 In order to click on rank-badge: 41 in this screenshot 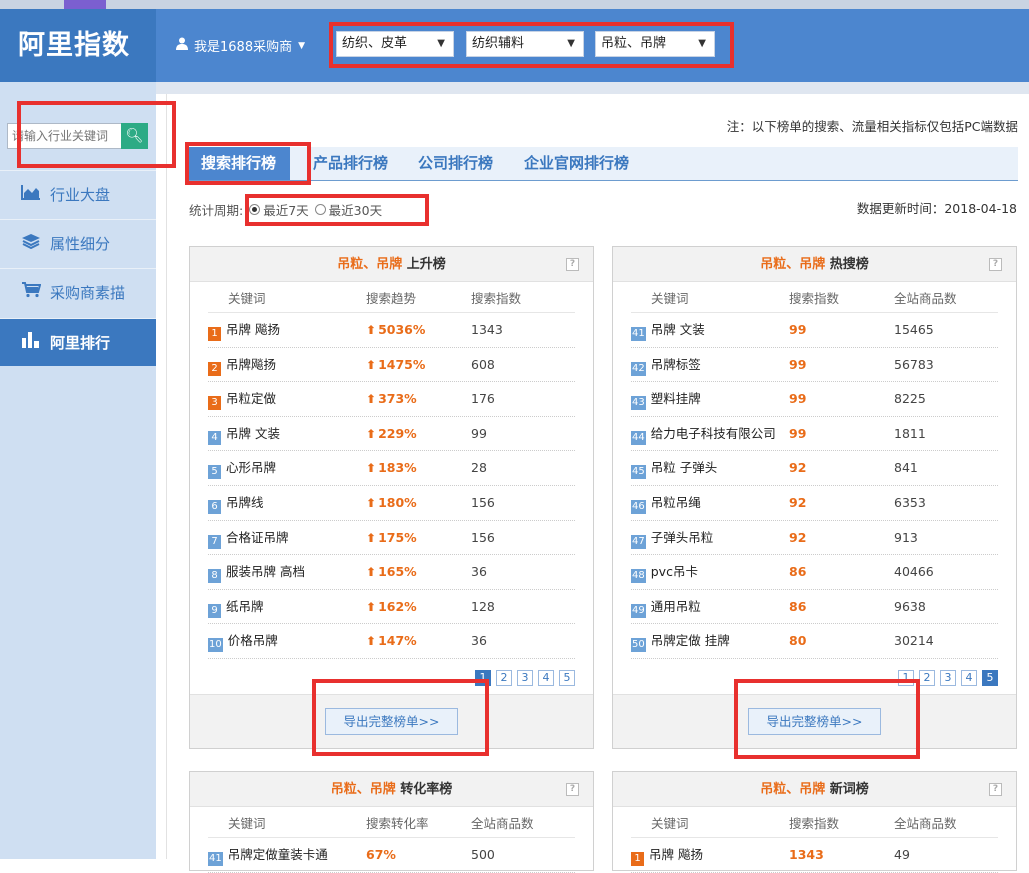, I will do `click(638, 334)`.